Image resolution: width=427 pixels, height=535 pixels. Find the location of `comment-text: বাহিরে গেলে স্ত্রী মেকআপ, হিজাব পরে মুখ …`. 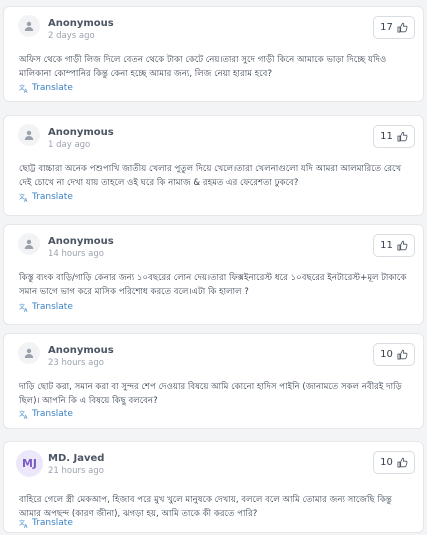

comment-text: বাহিরে গেলে স্ত্রী মেকআপ, হিজাব পরে মুখ … is located at coordinates (205, 507).